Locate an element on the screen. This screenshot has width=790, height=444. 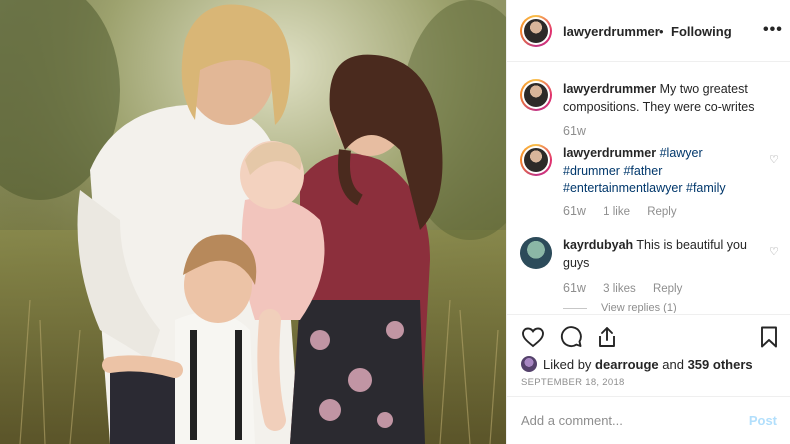
view-replies-label: View replies (1) is located at coordinates (639, 307).